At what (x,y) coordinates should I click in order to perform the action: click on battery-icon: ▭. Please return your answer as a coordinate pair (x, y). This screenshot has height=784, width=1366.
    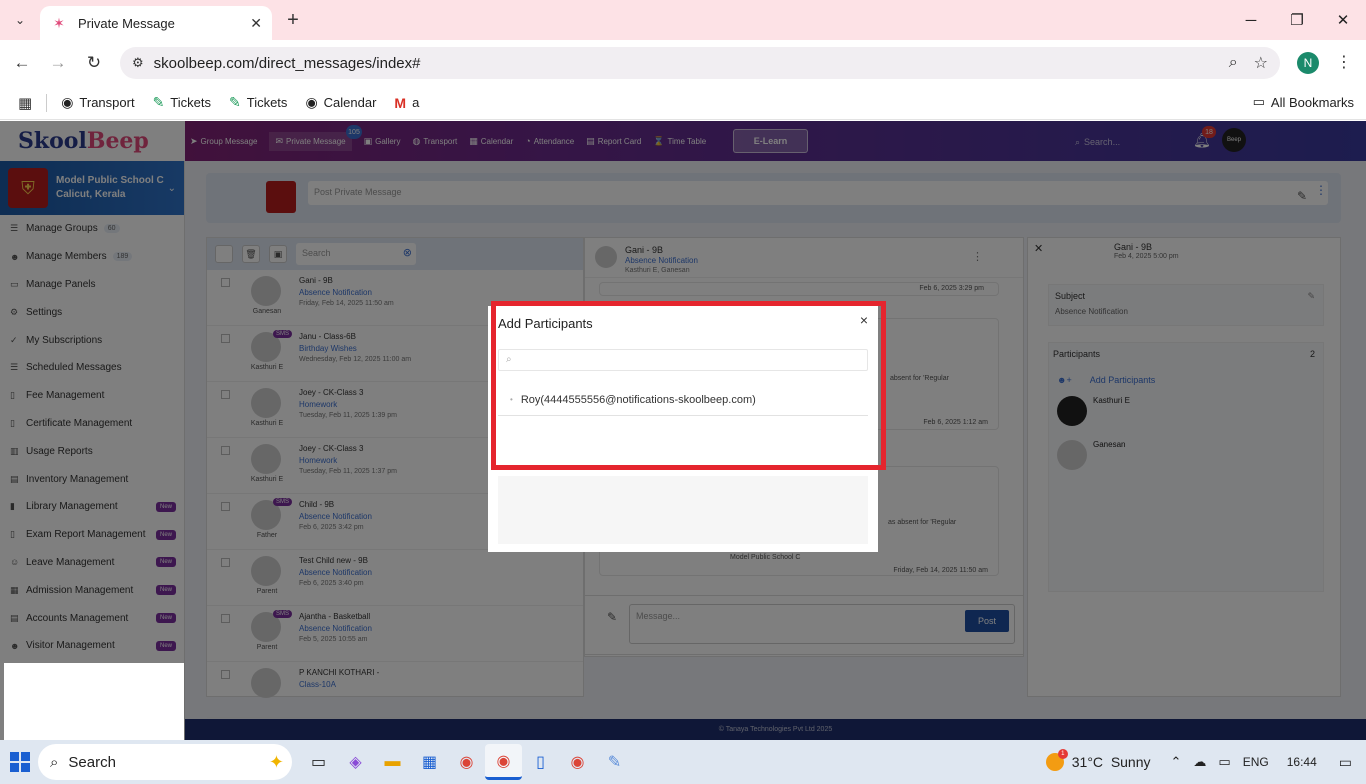
    Looking at the image, I should click on (1224, 762).